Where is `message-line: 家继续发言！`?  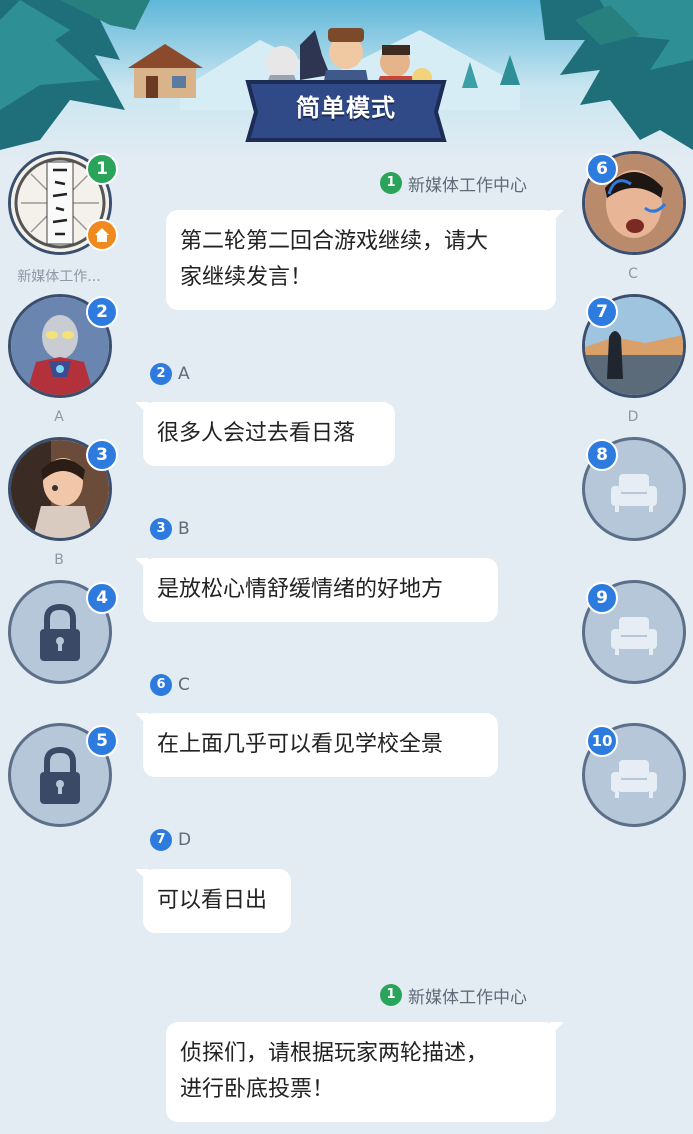
message-line: 家继续发言！ is located at coordinates (246, 277).